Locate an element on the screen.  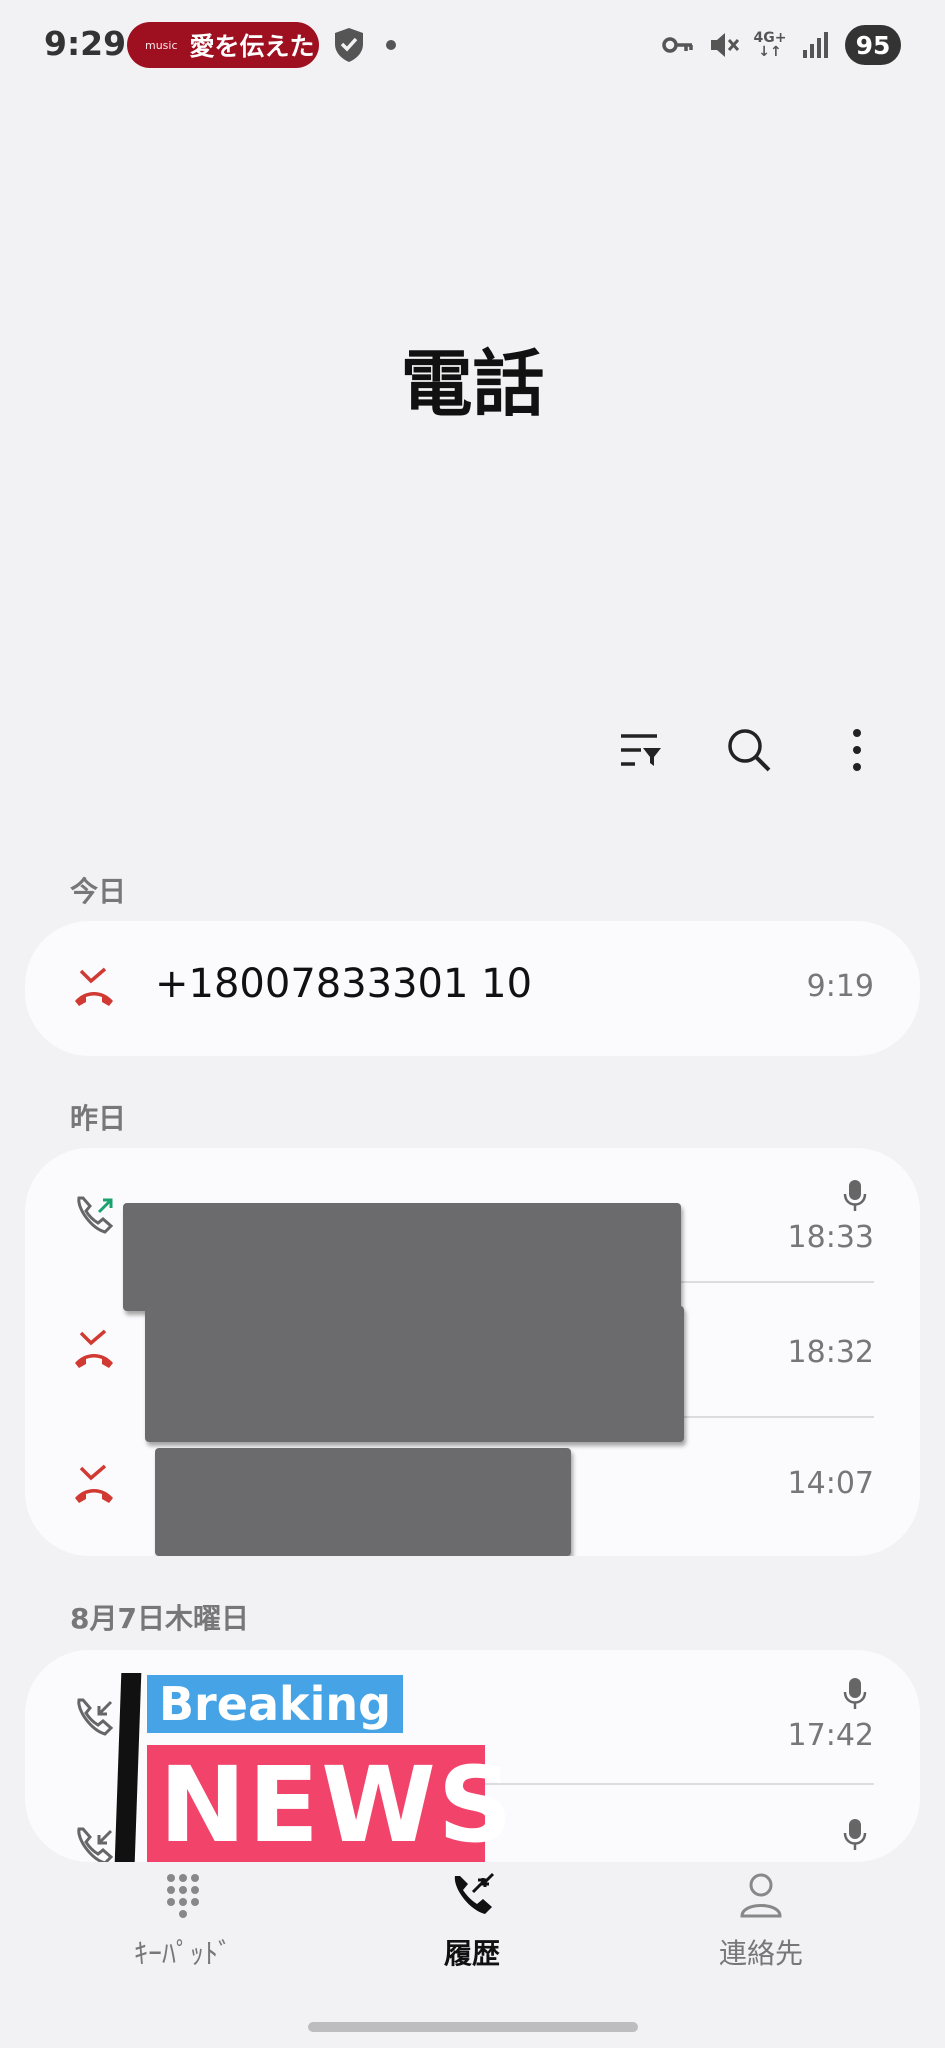
home-indicator is located at coordinates (473, 2027).